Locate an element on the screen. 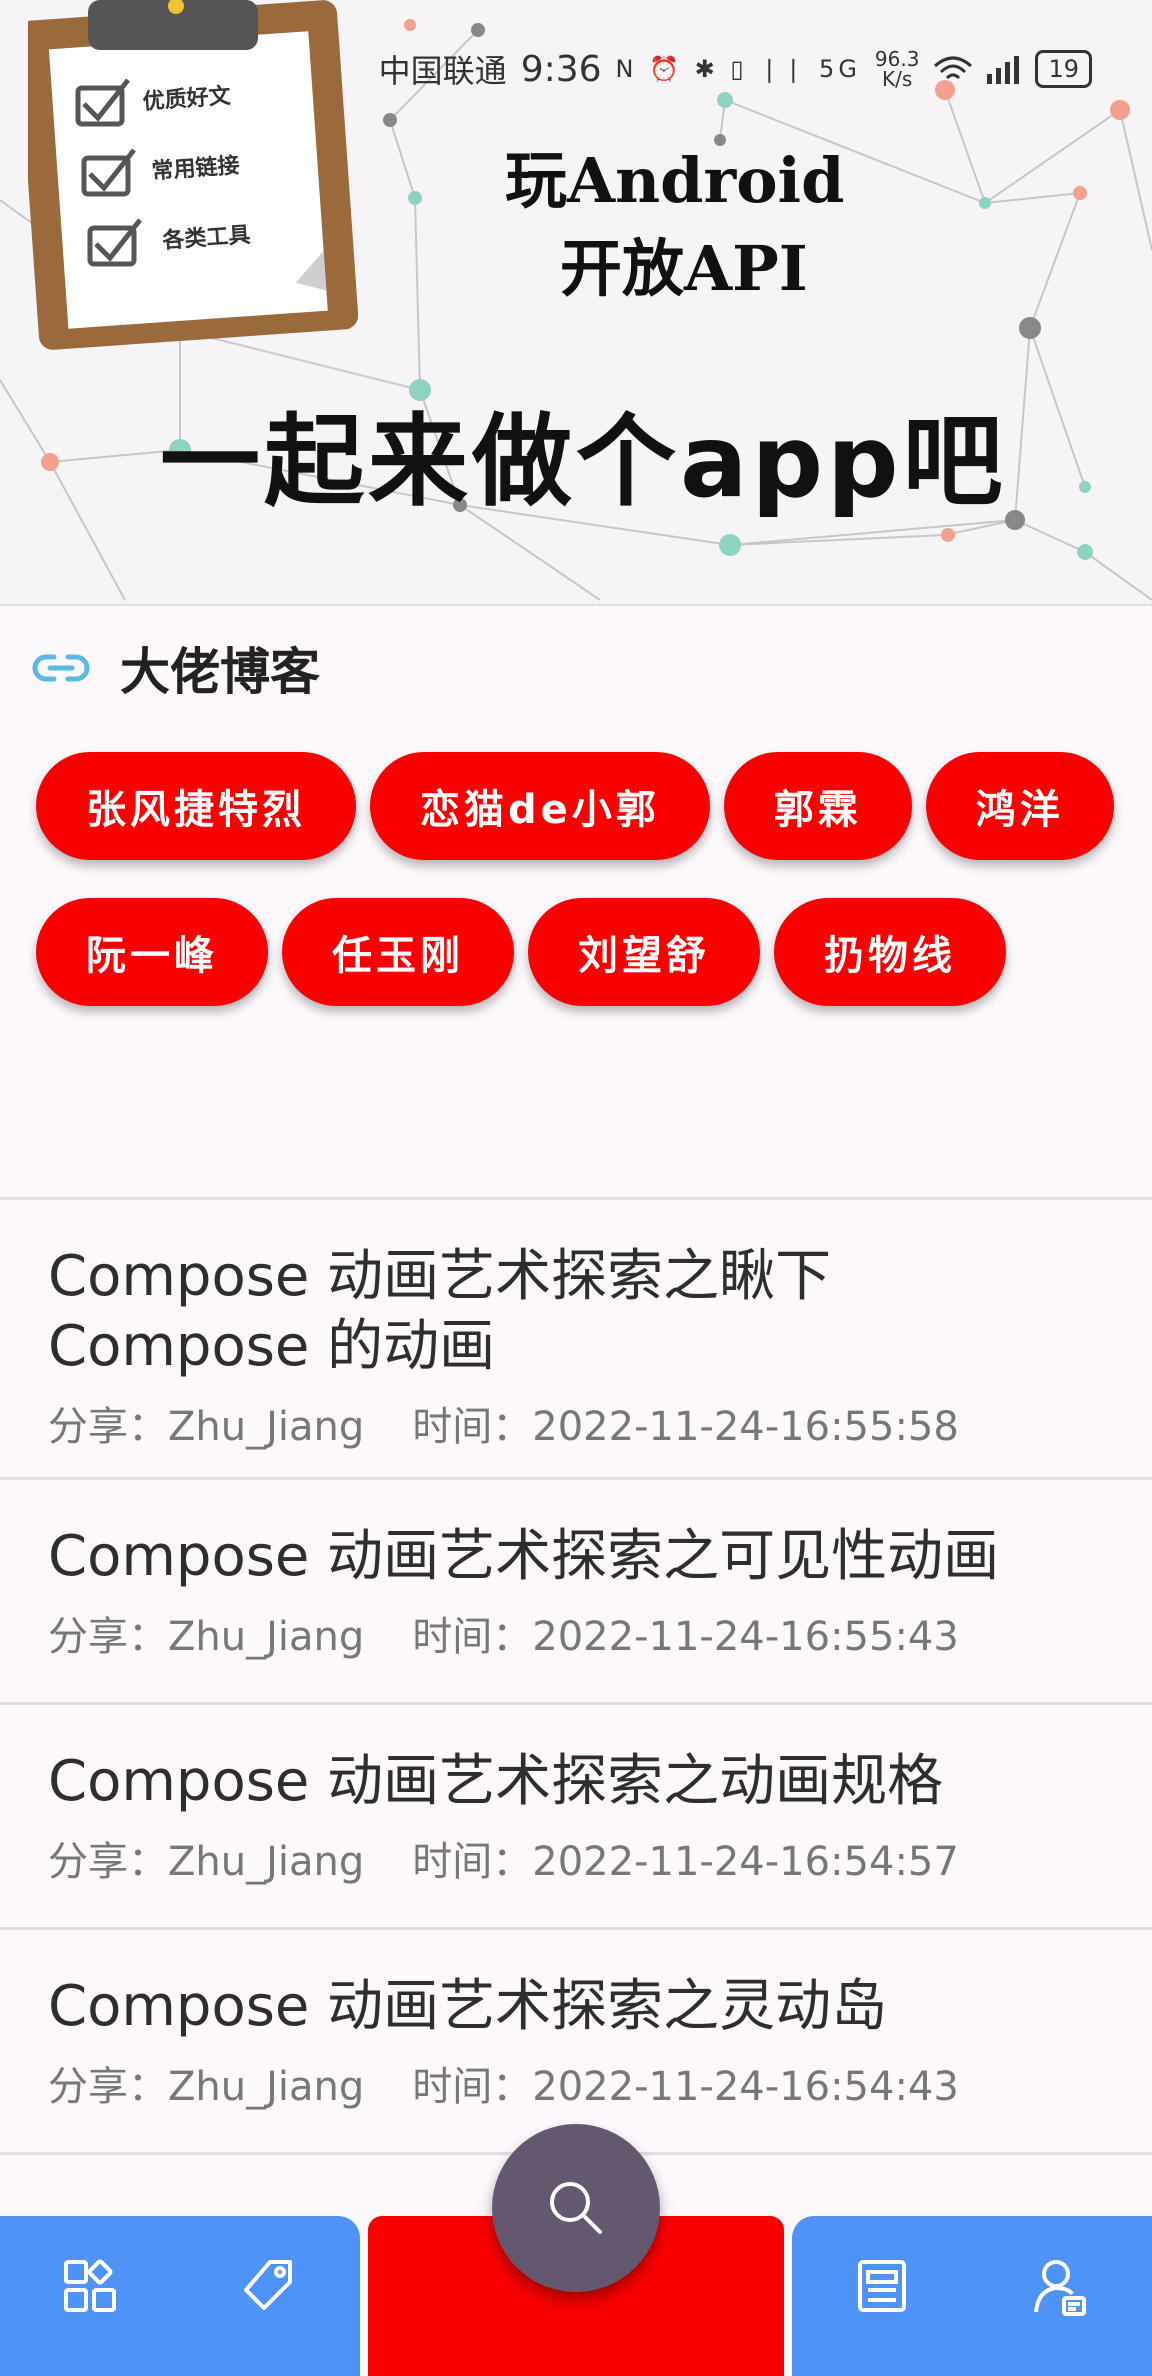 The image size is (1152, 2376). battery-icon: 19 is located at coordinates (1063, 69).